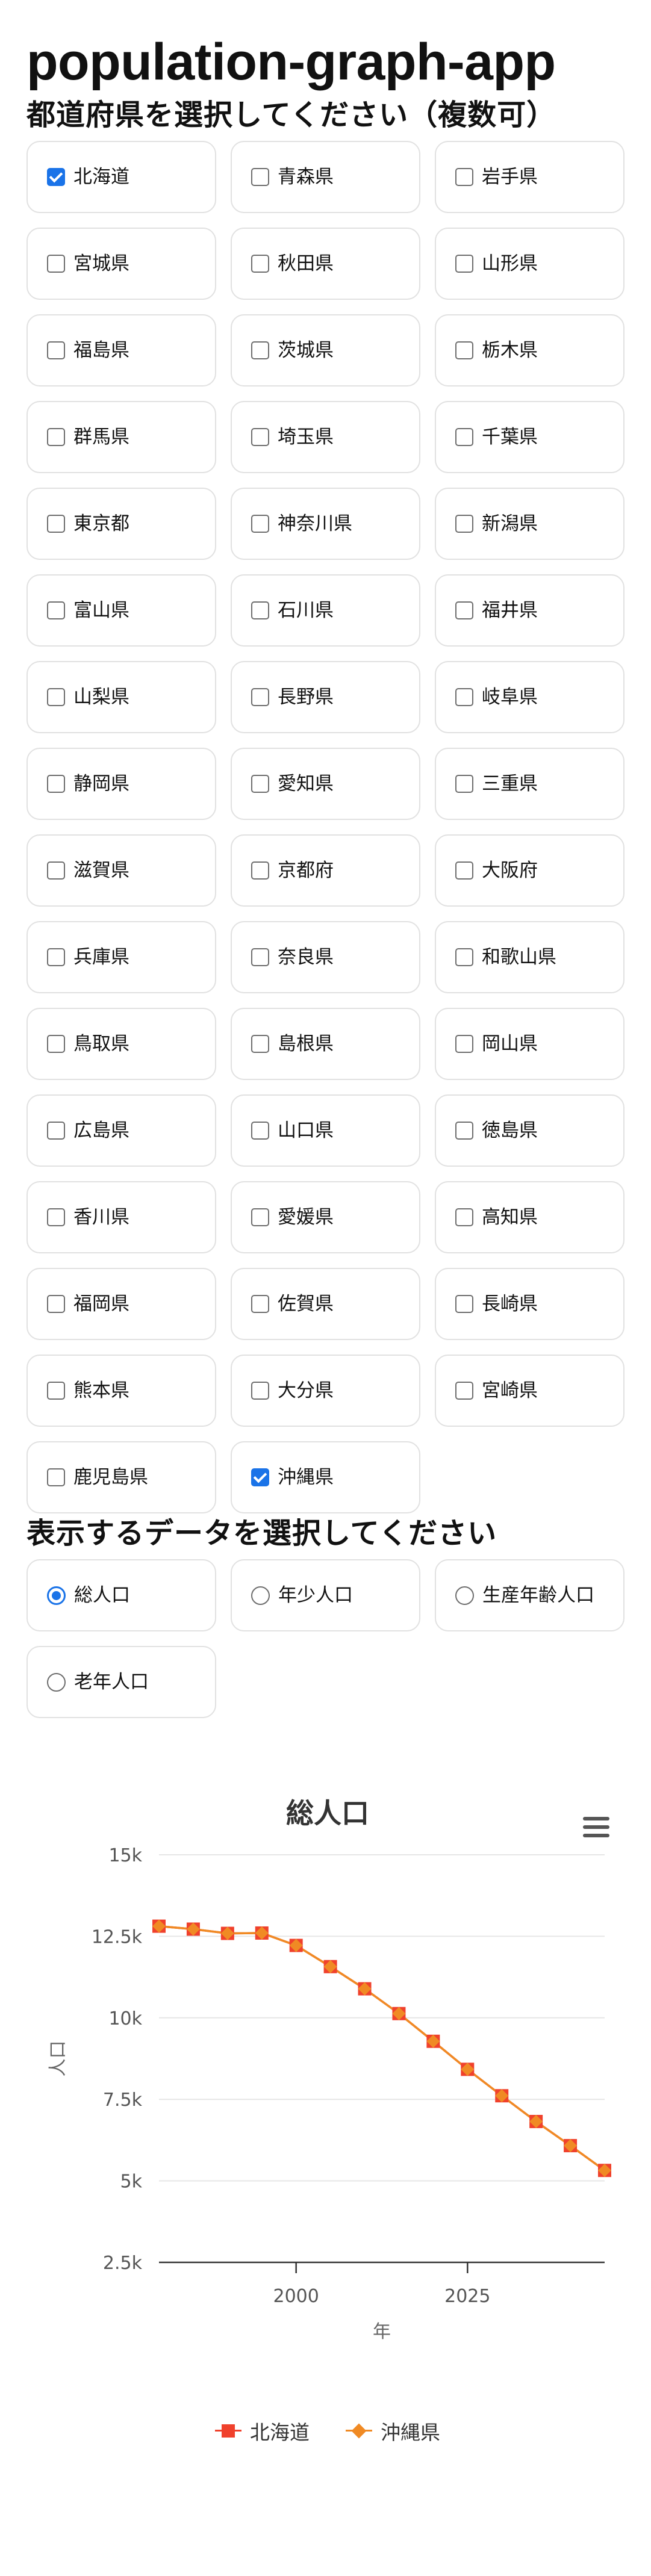 The image size is (651, 2576). Describe the element at coordinates (121, 1130) in the screenshot. I see `prefecture-option: 広島県` at that location.